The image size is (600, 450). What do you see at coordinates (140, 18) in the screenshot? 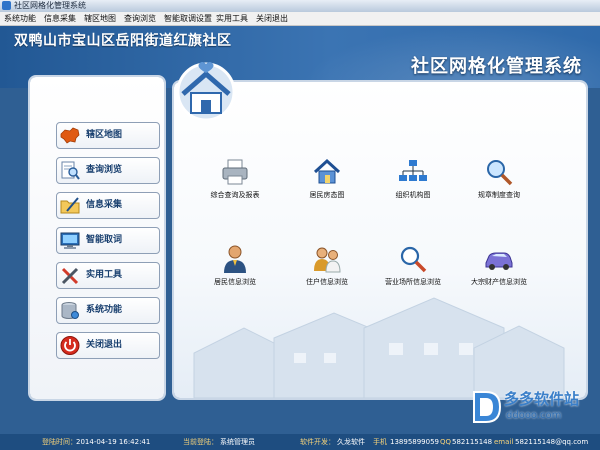
I see `menu-browse: 查询浏览` at bounding box center [140, 18].